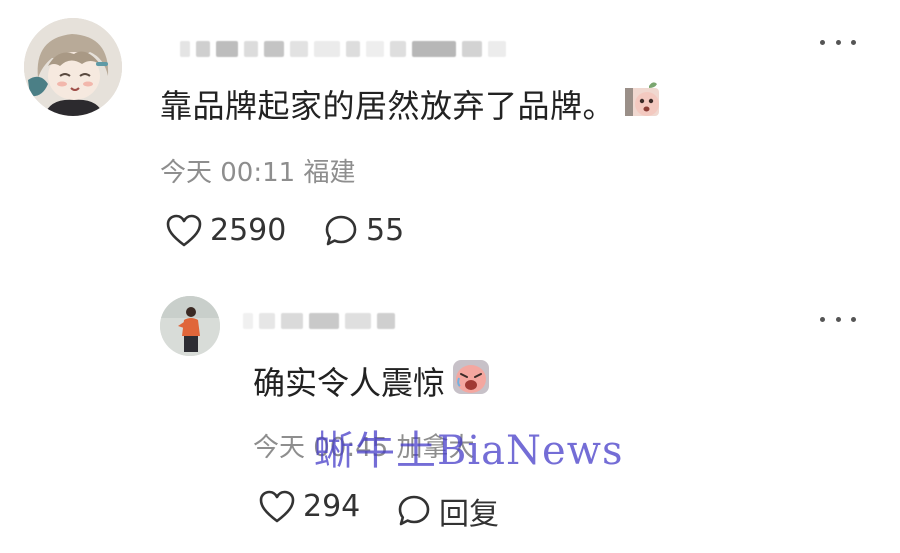 This screenshot has width=900, height=553. What do you see at coordinates (838, 319) in the screenshot?
I see `reply-more-options-icon` at bounding box center [838, 319].